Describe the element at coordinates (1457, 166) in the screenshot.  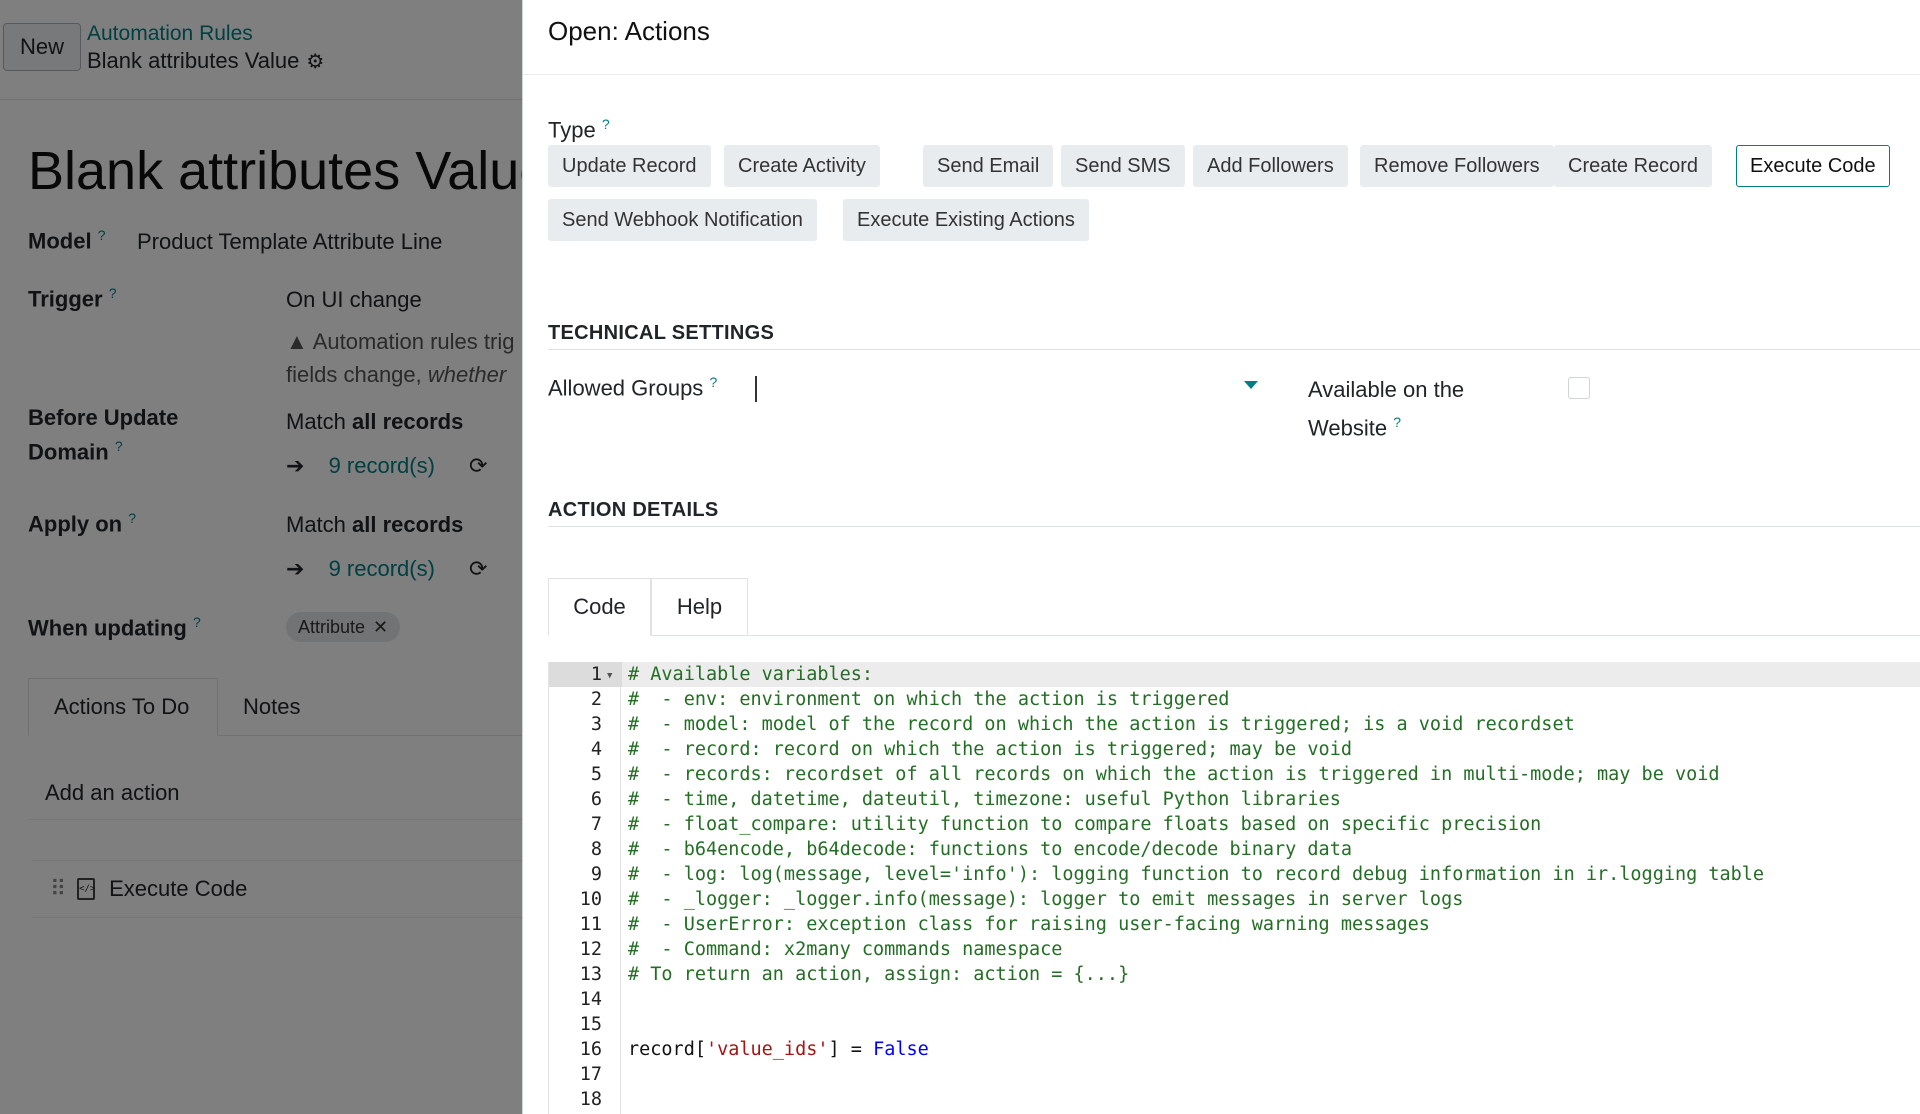
I see `type-option-remove-followers: Remove Followers` at that location.